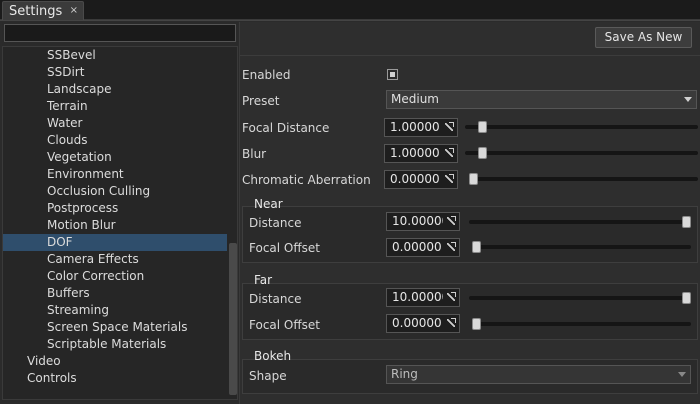 The width and height of the screenshot is (700, 404). Describe the element at coordinates (275, 223) in the screenshot. I see `near-distance-label: Distance` at that location.